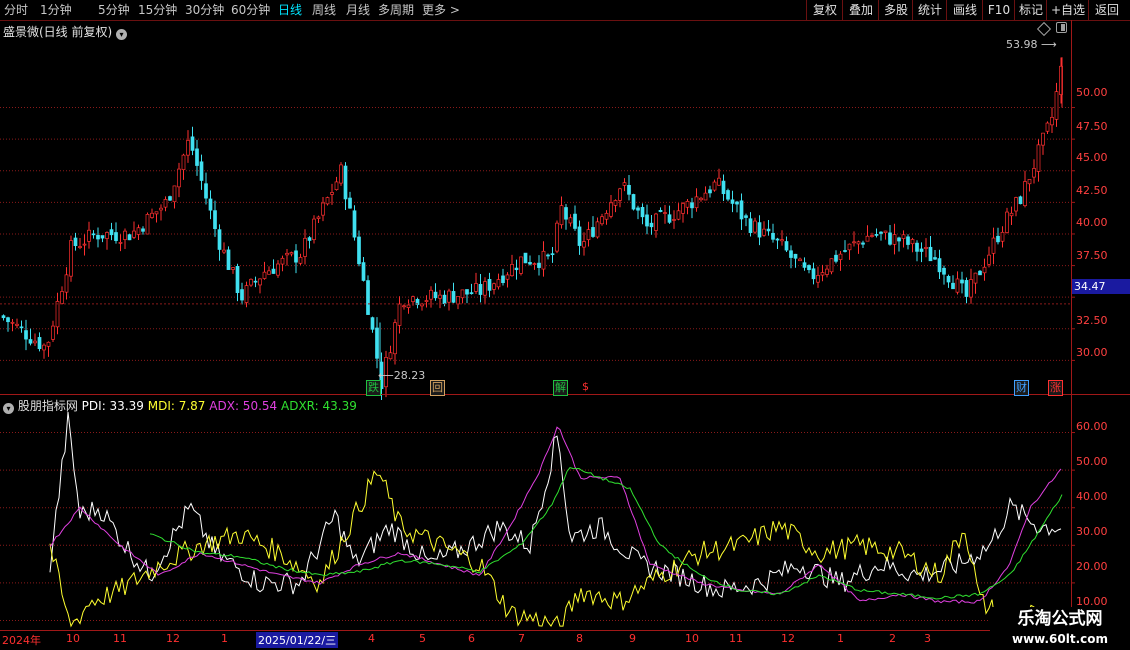 Image resolution: width=1130 pixels, height=650 pixels. What do you see at coordinates (58, 32) in the screenshot?
I see `stock-title: 盛景微(日线 前复权)` at bounding box center [58, 32].